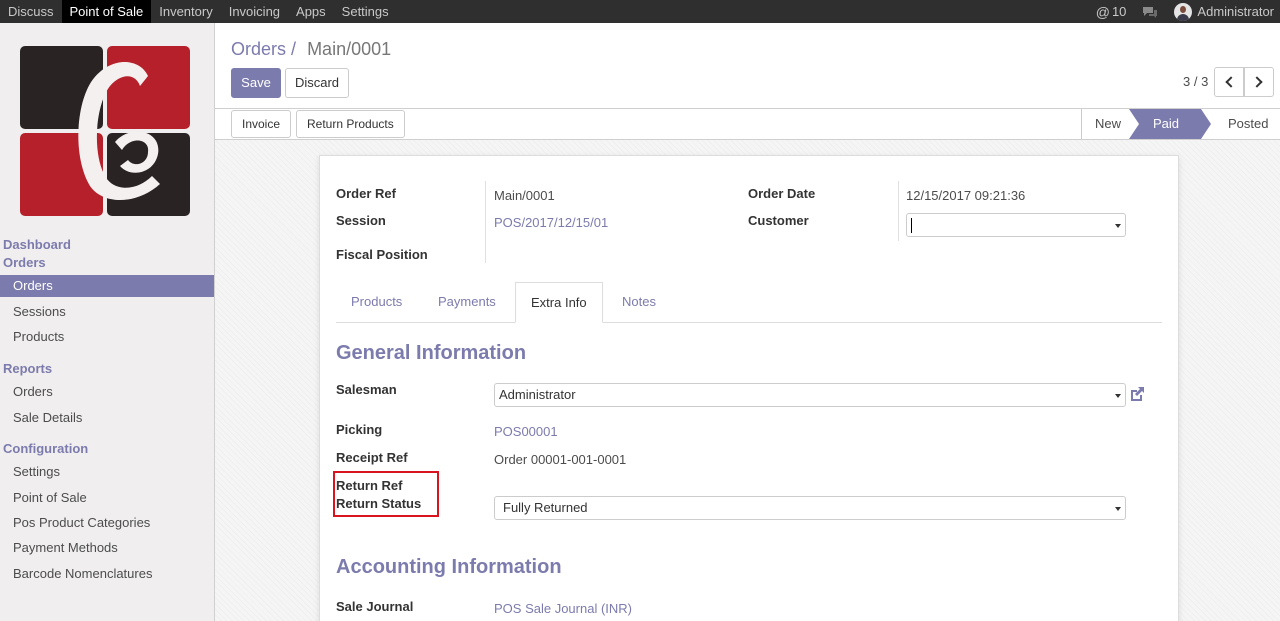 This screenshot has height=621, width=1280. Describe the element at coordinates (545, 507) in the screenshot. I see `return-status-value: Fully Returned` at that location.